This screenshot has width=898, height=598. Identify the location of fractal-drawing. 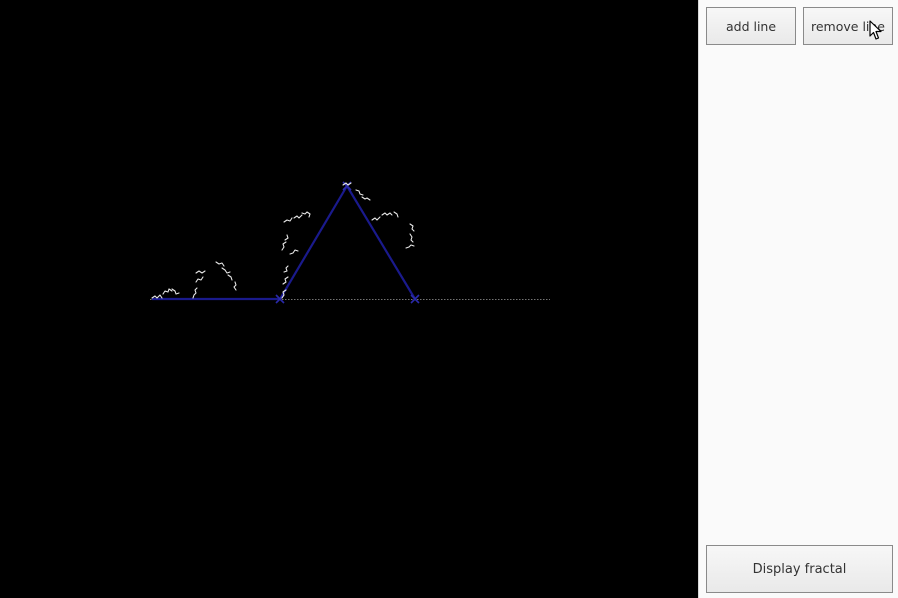
(350, 242).